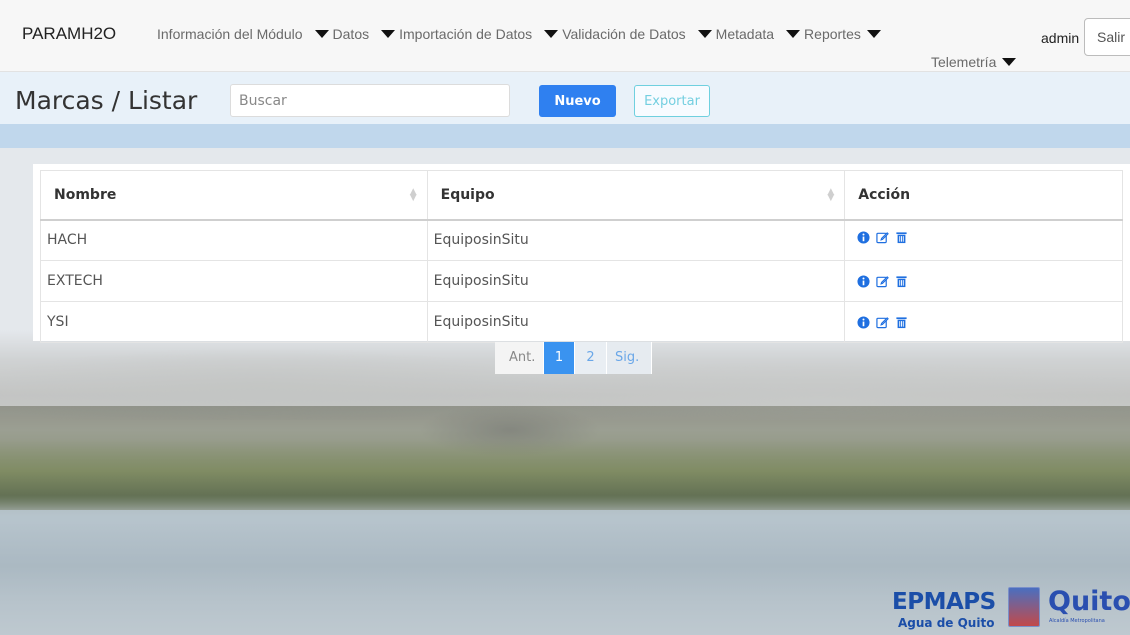  What do you see at coordinates (1077, 621) in the screenshot?
I see `logo-city-sub: Alcaldía Metropolitana` at bounding box center [1077, 621].